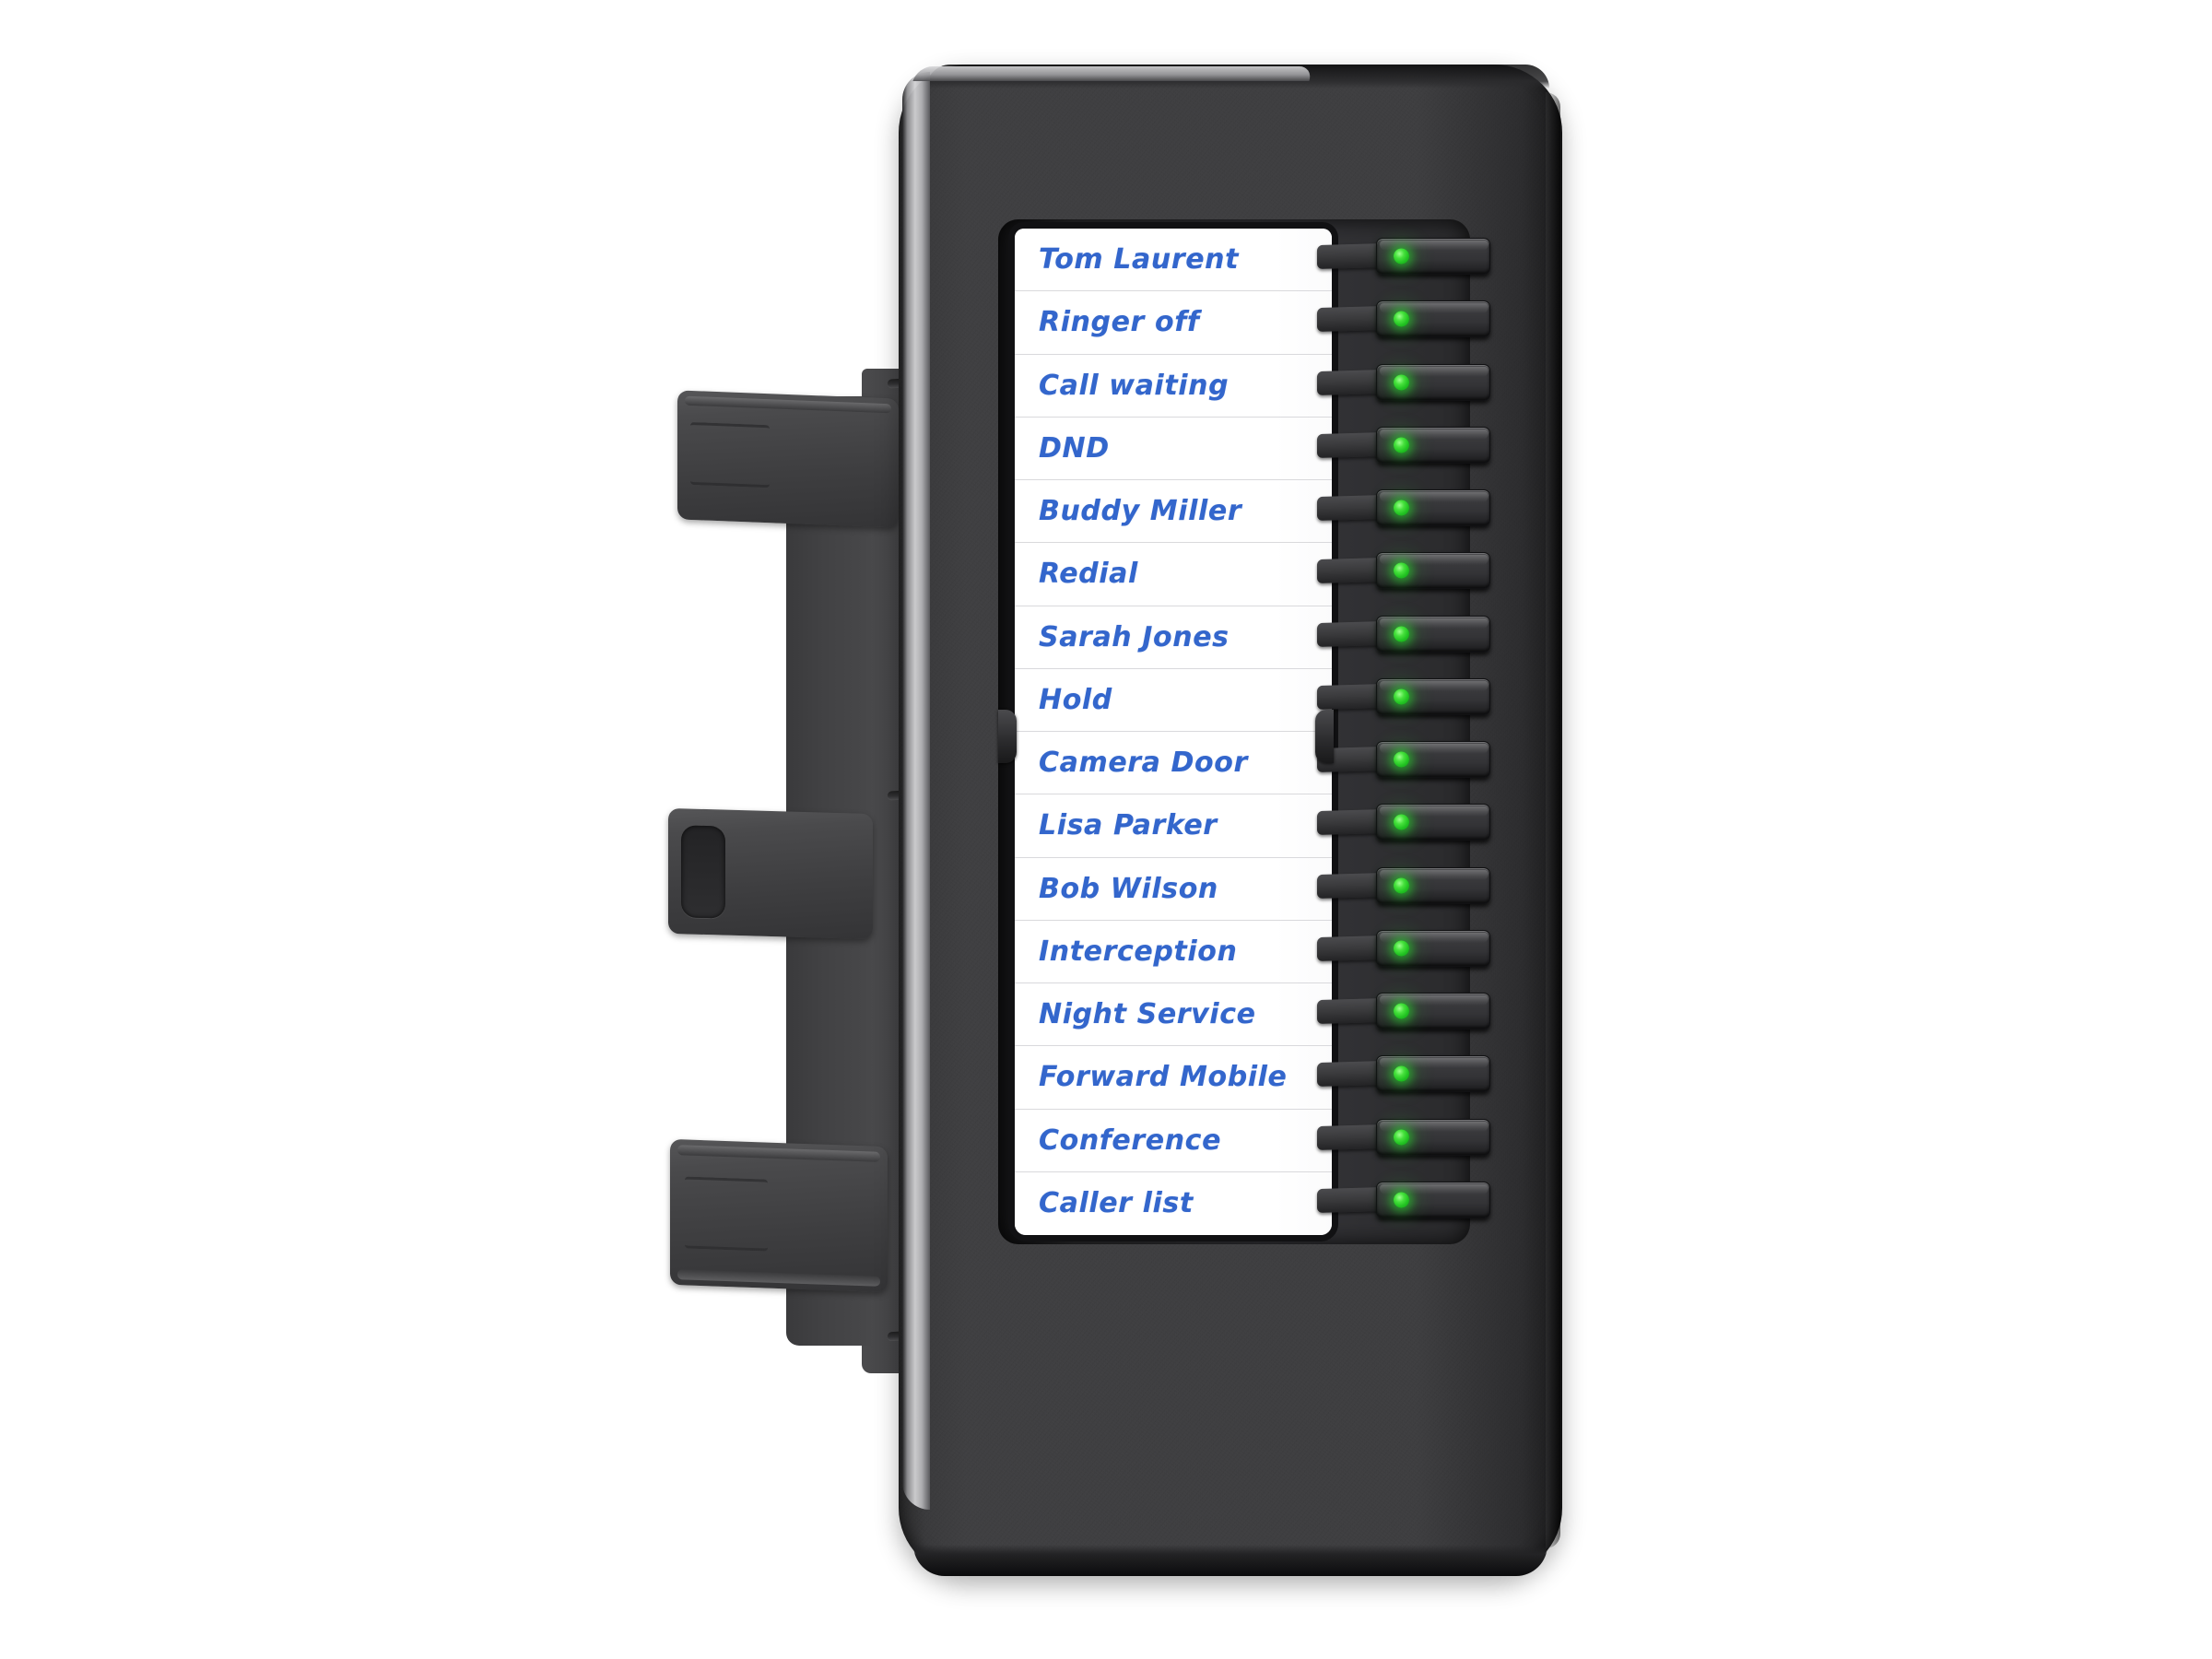  I want to click on key-label-text: Lisa Parker, so click(1128, 825).